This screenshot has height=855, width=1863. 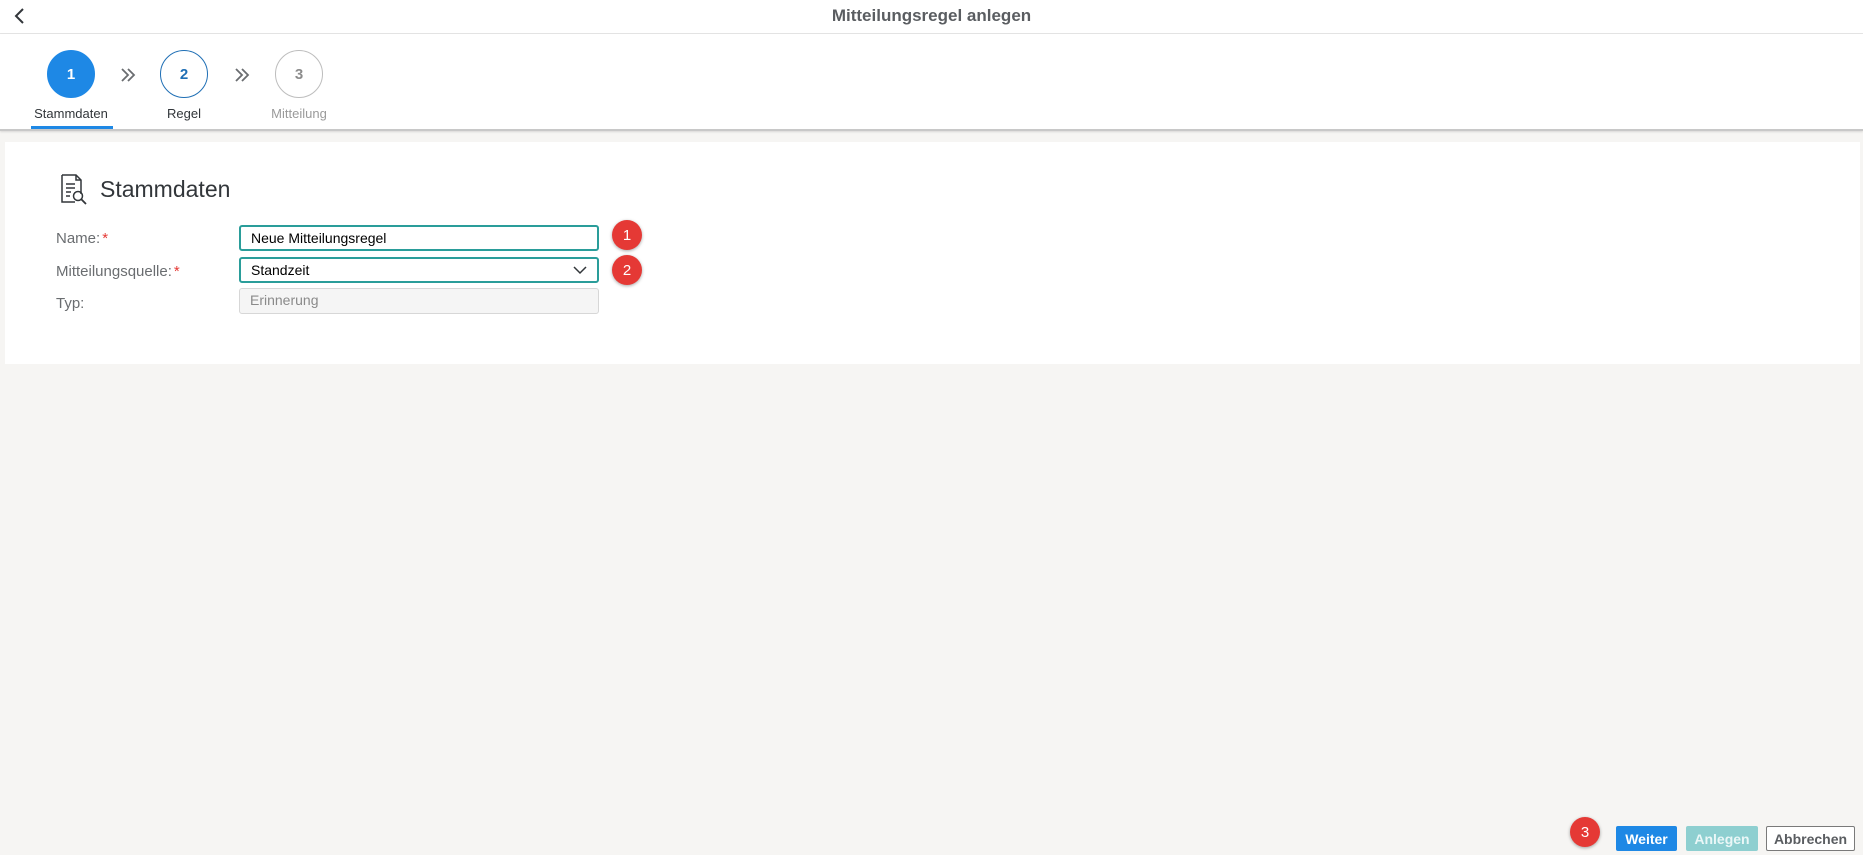 What do you see at coordinates (165, 189) in the screenshot?
I see `section-title: Stammdaten` at bounding box center [165, 189].